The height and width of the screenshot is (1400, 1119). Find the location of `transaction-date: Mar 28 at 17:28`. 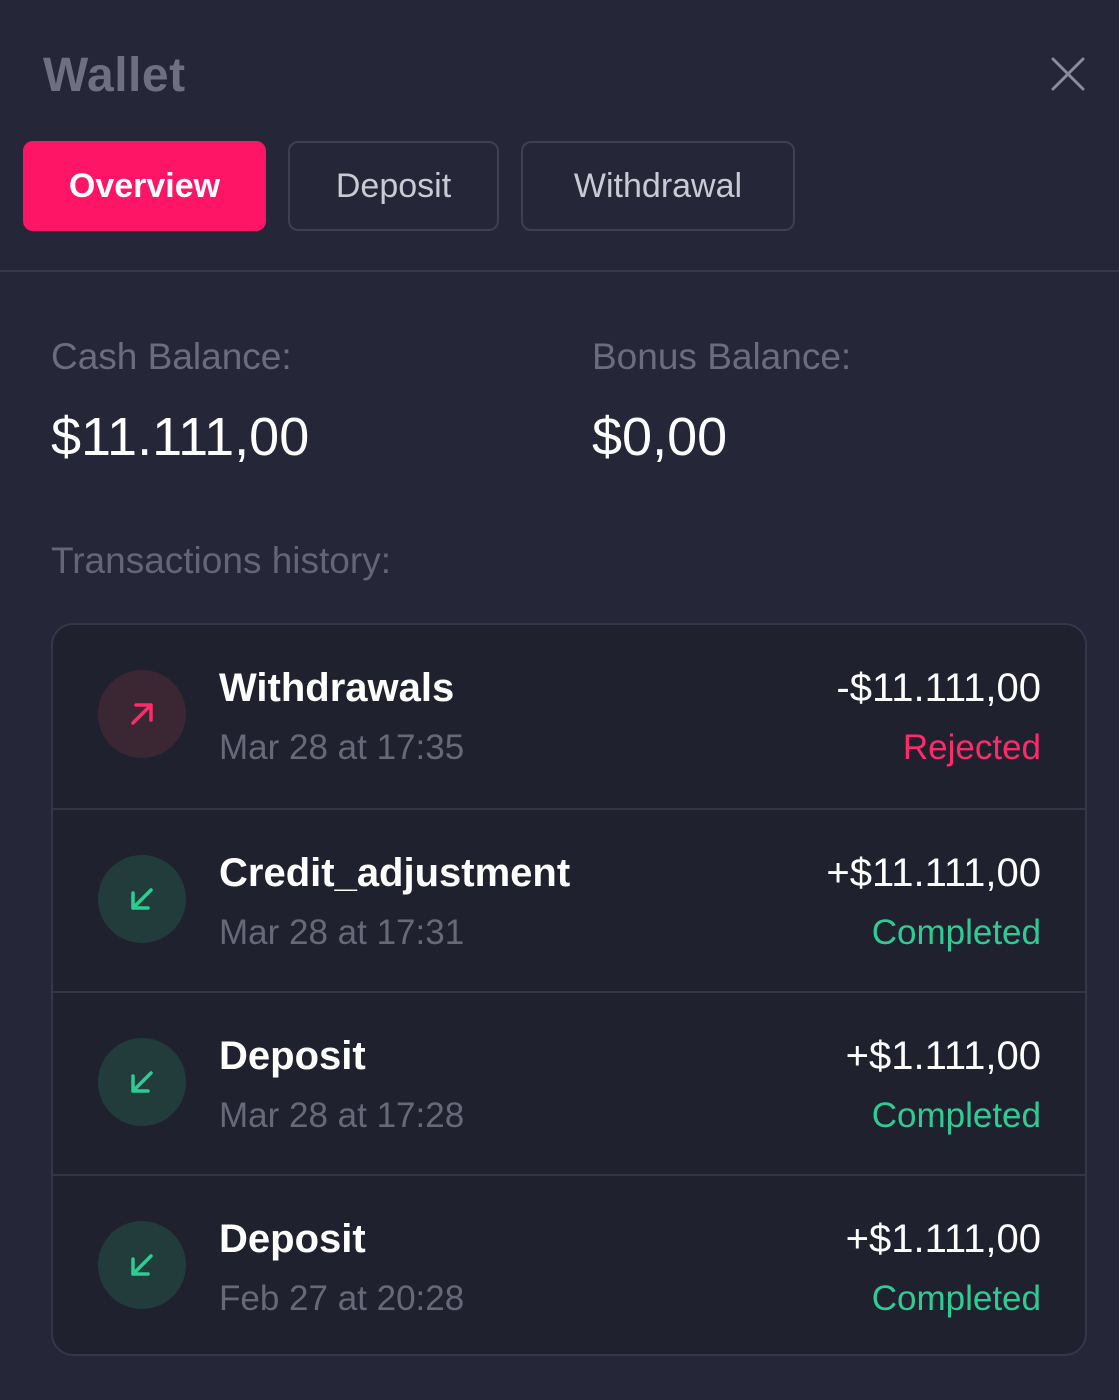

transaction-date: Mar 28 at 17:28 is located at coordinates (342, 1115).